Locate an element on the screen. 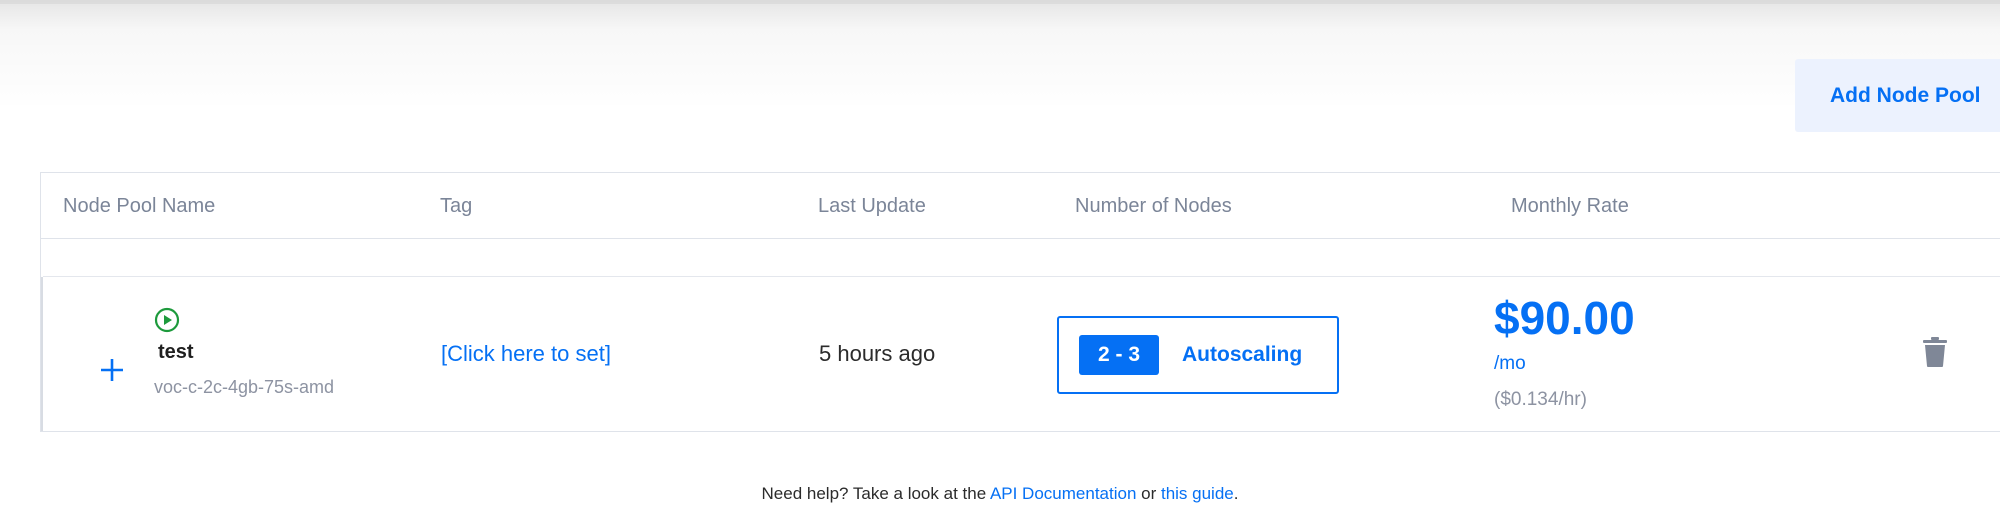  help-suffix: . is located at coordinates (1236, 493).